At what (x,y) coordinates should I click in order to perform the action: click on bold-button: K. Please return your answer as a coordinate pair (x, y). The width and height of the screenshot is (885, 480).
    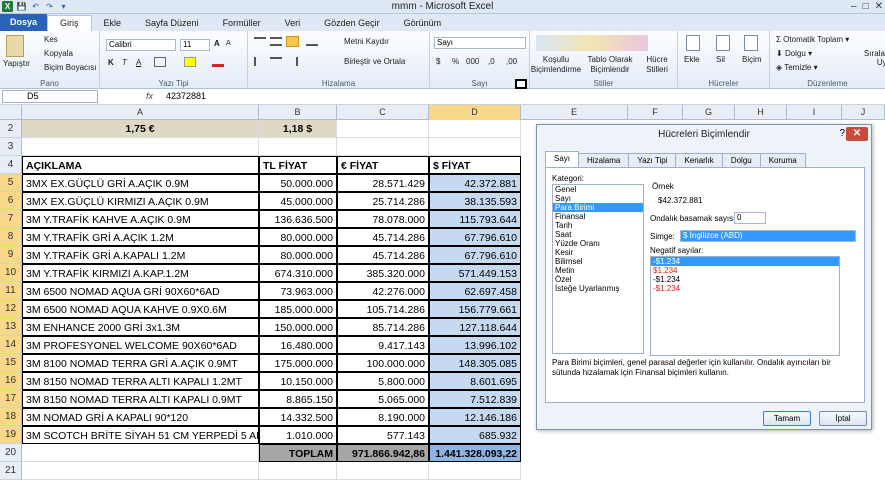
    Looking at the image, I should click on (111, 62).